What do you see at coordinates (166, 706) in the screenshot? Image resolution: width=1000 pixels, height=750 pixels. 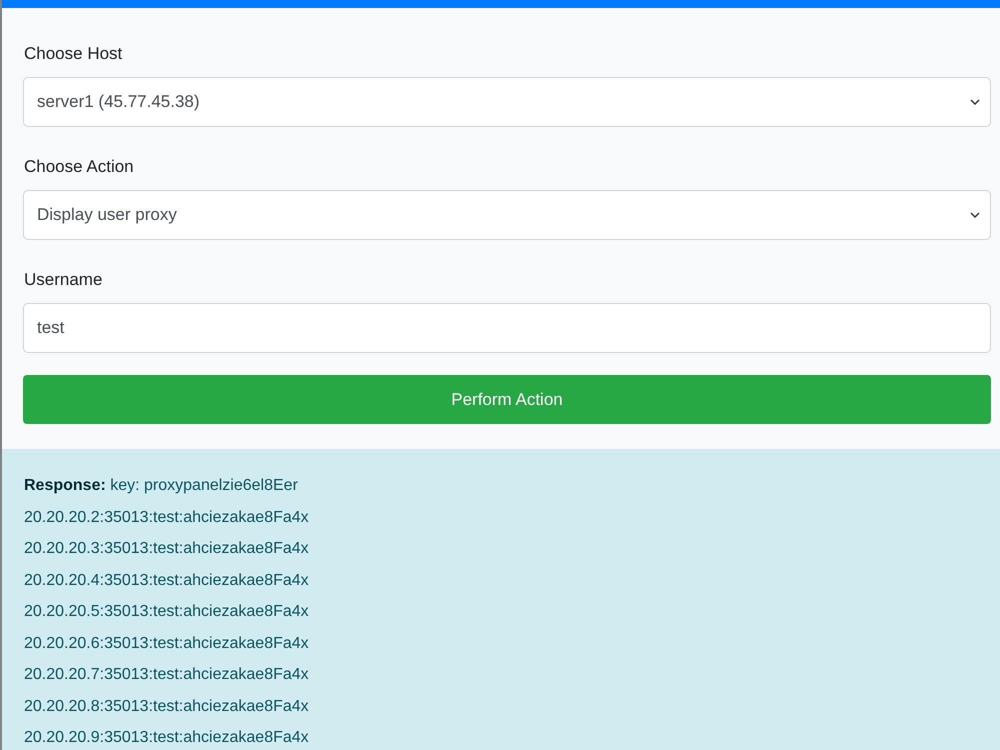 I see `proxy-line: 20.20.20.8:35013:test:ahciezakae8Fa4x` at bounding box center [166, 706].